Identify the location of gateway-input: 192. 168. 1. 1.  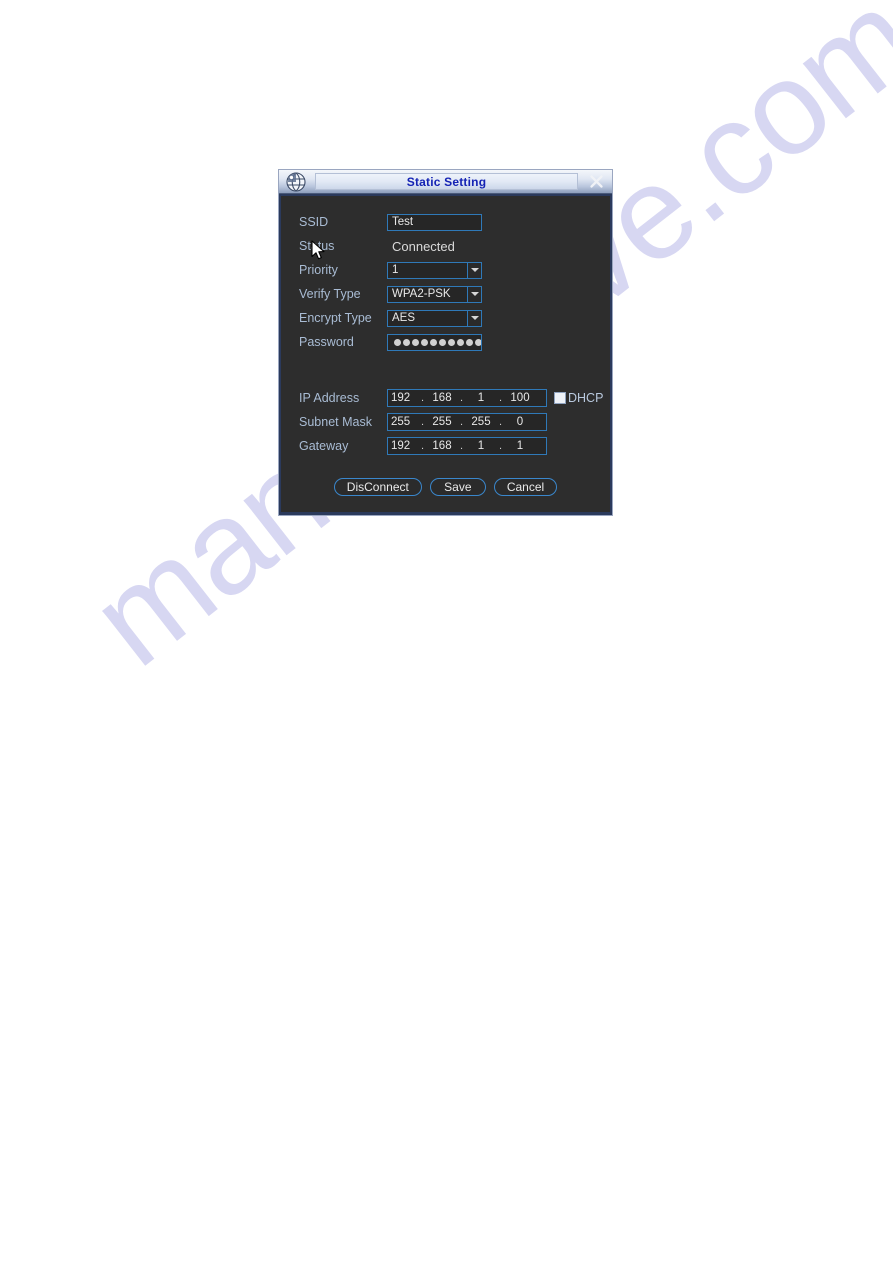
(467, 446).